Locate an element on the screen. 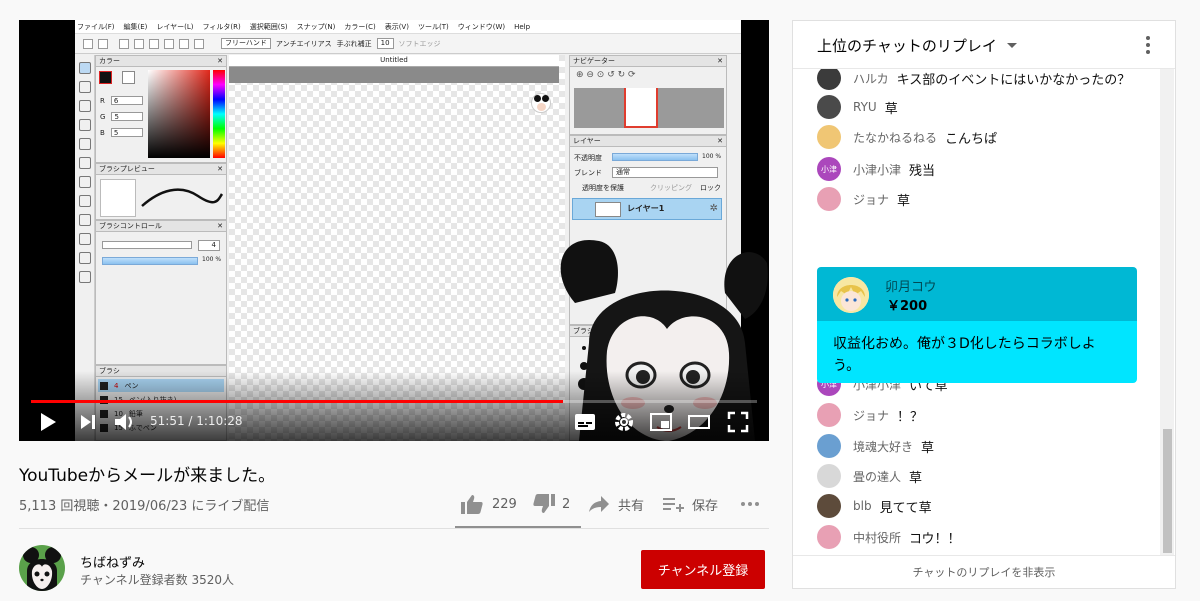 The width and height of the screenshot is (1200, 601). chat-text: ！？ is located at coordinates (910, 417).